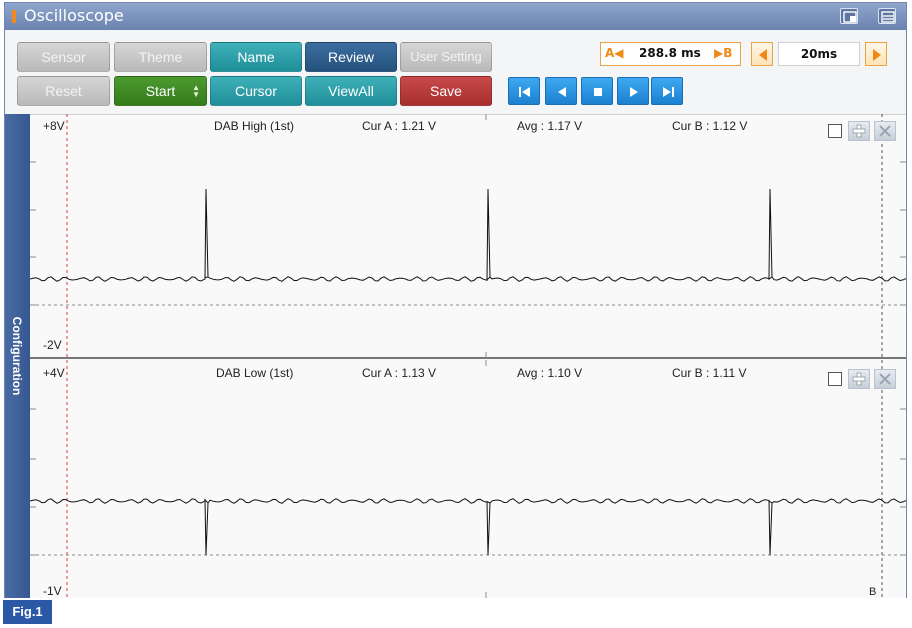 The image size is (912, 628). I want to click on start-button-label: Start, so click(160, 91).